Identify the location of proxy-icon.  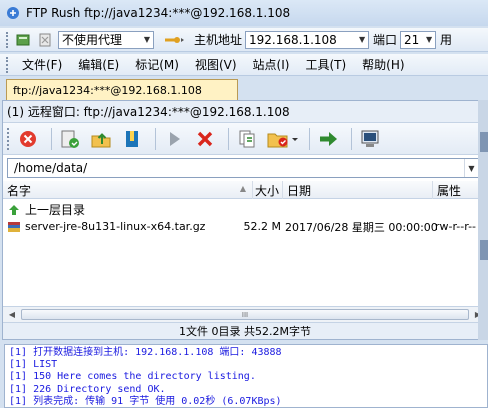
(174, 40).